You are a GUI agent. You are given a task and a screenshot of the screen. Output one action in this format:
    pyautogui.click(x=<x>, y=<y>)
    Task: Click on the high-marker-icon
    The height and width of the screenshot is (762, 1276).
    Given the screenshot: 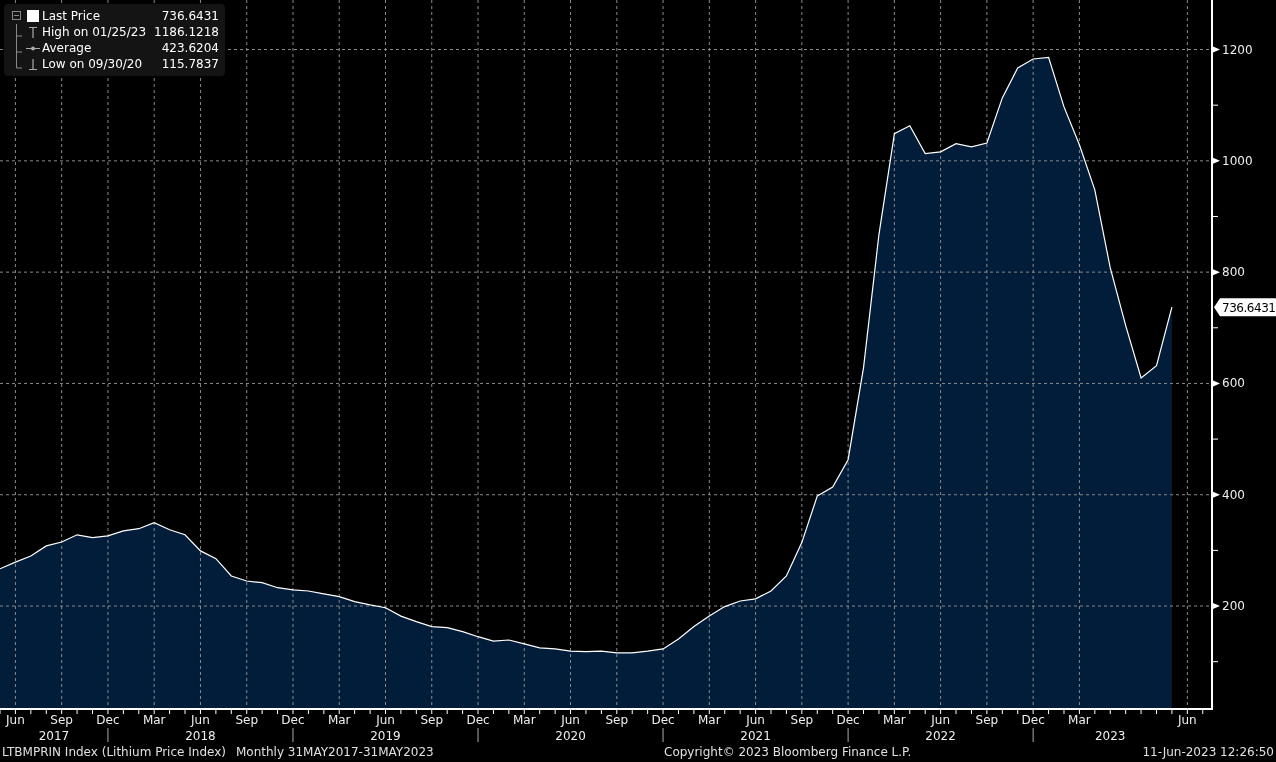 What is the action you would take?
    pyautogui.click(x=33, y=32)
    